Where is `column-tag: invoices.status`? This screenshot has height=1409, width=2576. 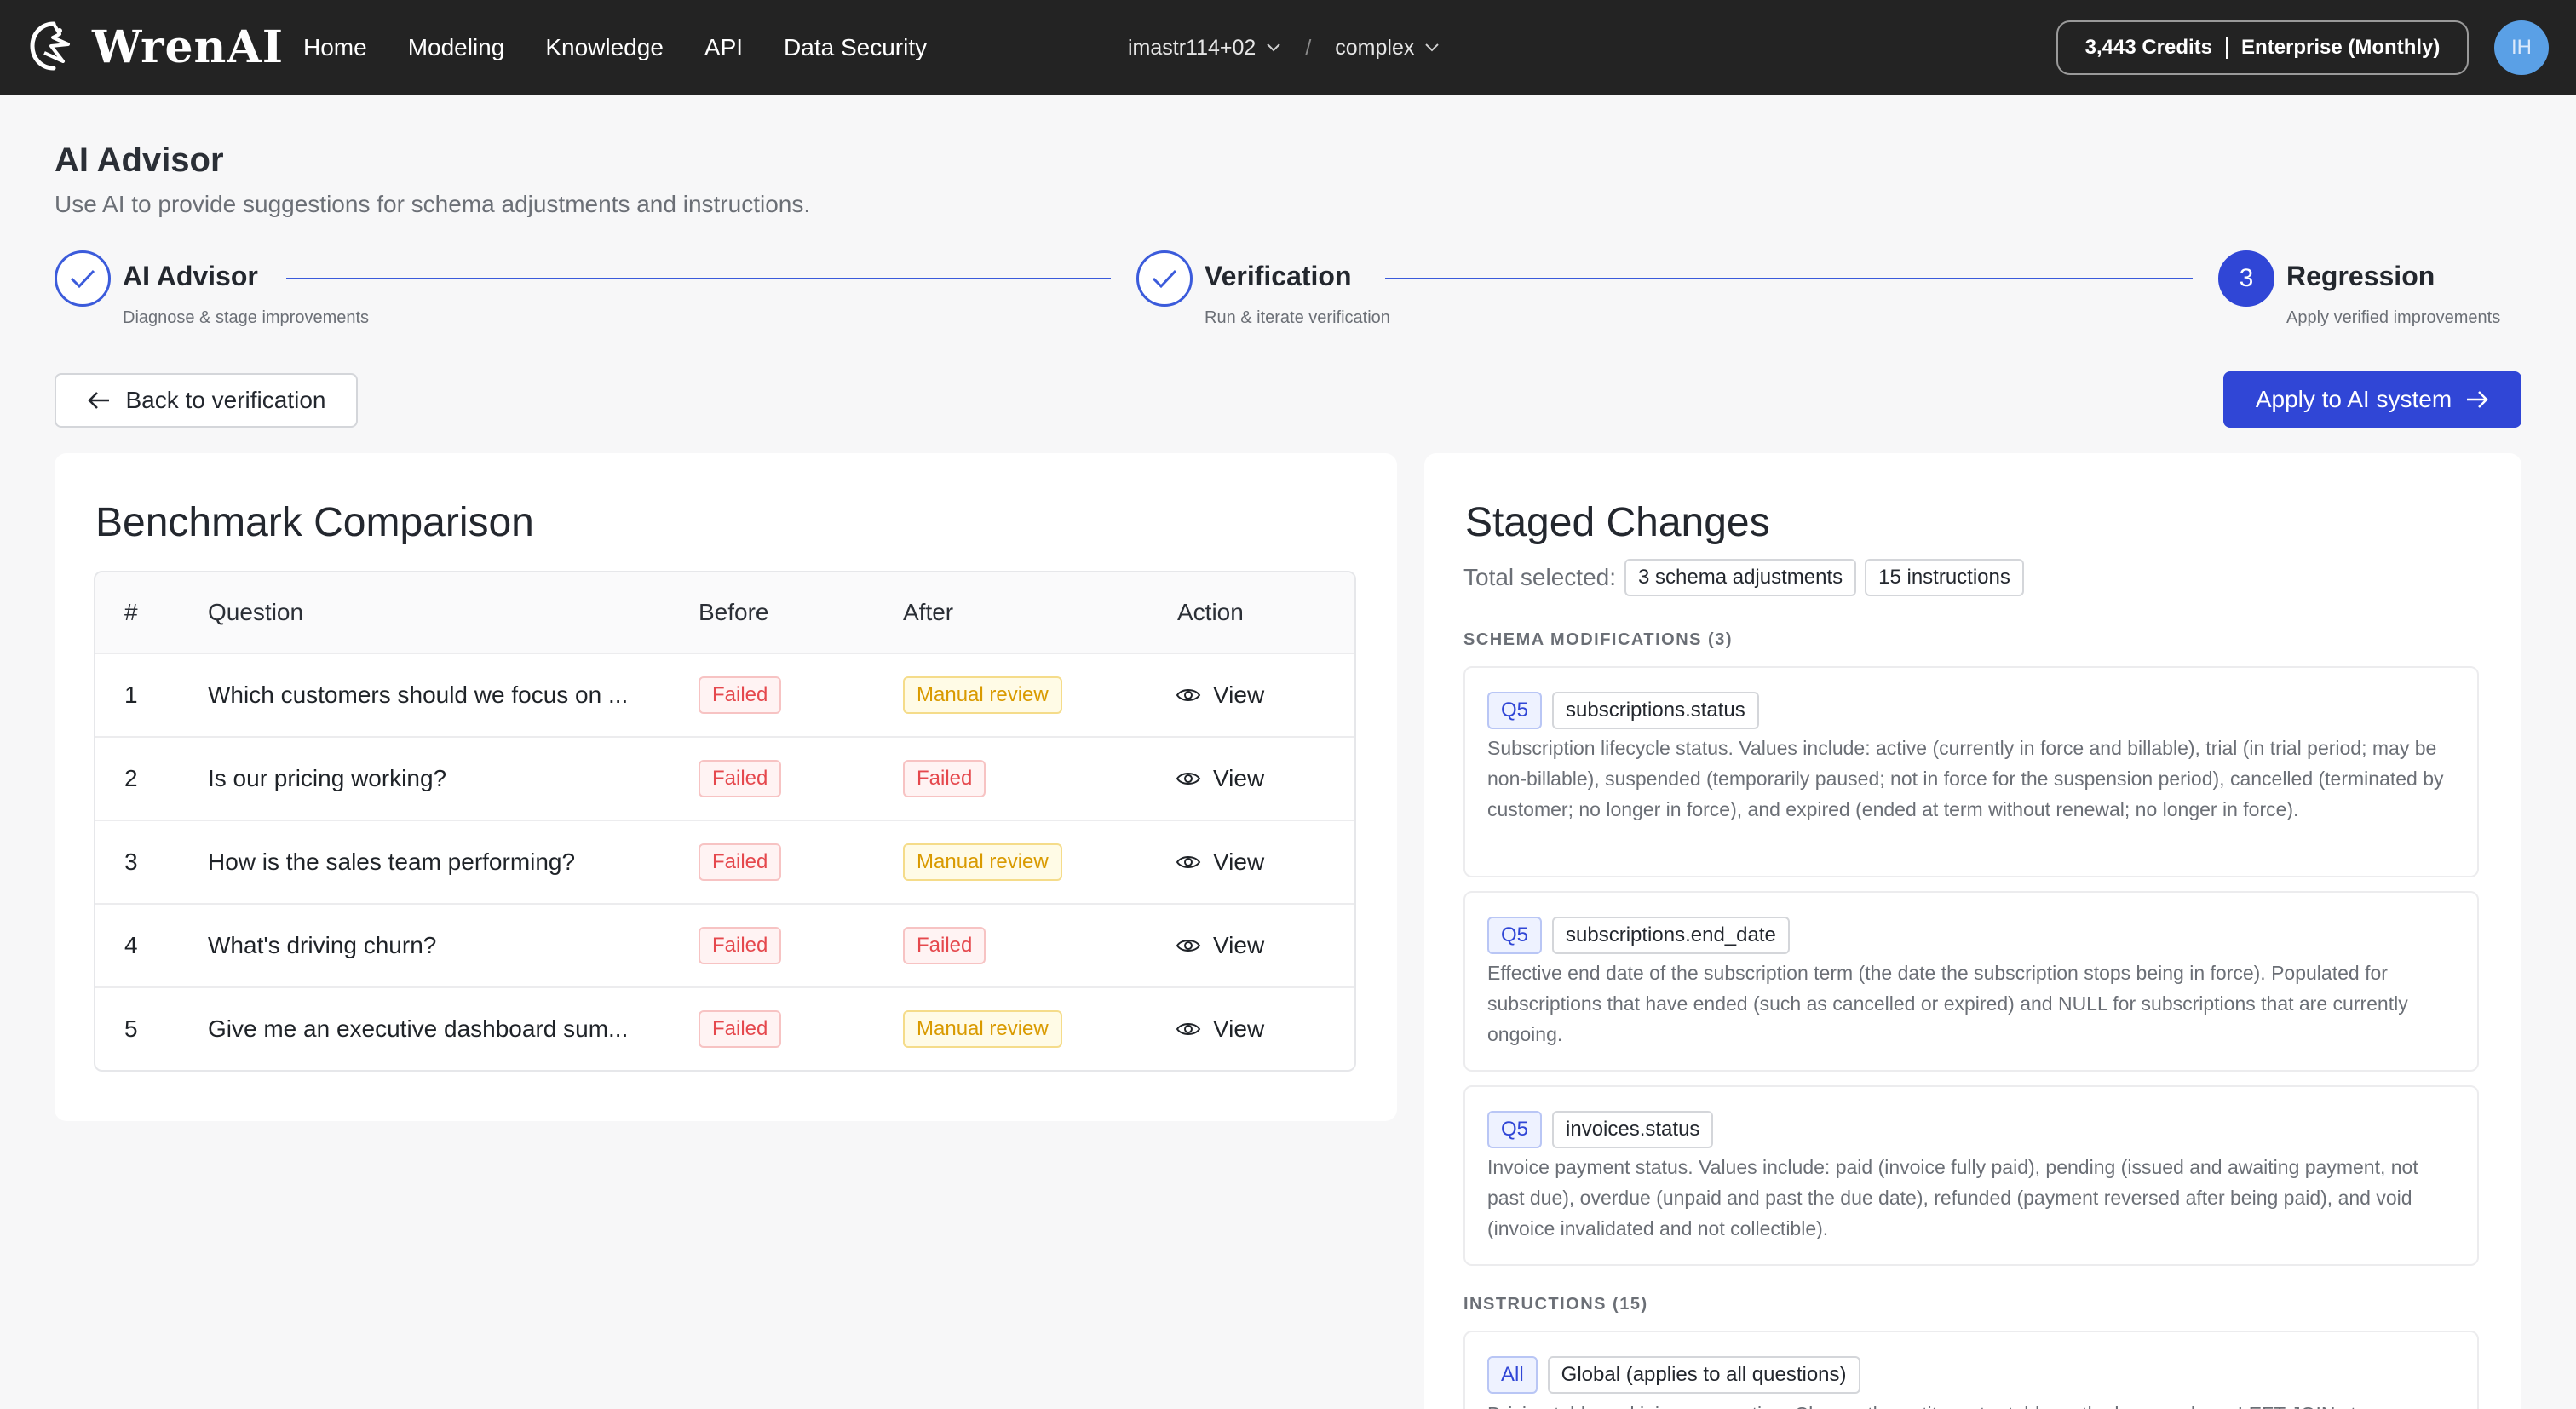
column-tag: invoices.status is located at coordinates (1633, 1129).